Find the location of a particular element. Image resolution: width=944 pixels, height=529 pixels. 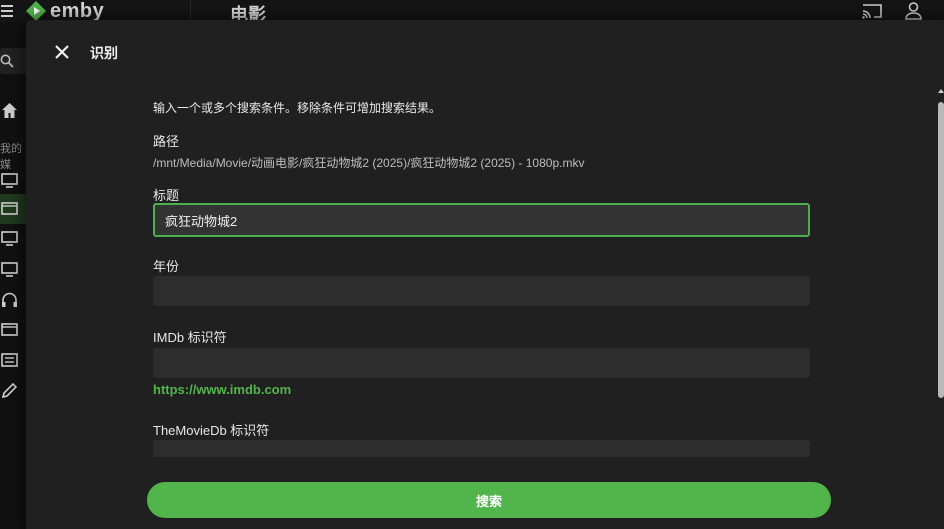

close-button is located at coordinates (62, 52).